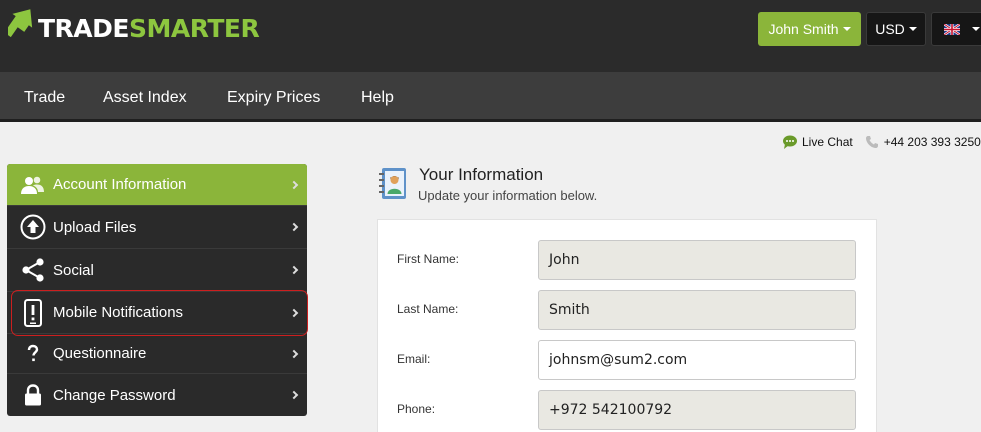 Image resolution: width=981 pixels, height=432 pixels. What do you see at coordinates (481, 174) in the screenshot?
I see `page-title: Your Information` at bounding box center [481, 174].